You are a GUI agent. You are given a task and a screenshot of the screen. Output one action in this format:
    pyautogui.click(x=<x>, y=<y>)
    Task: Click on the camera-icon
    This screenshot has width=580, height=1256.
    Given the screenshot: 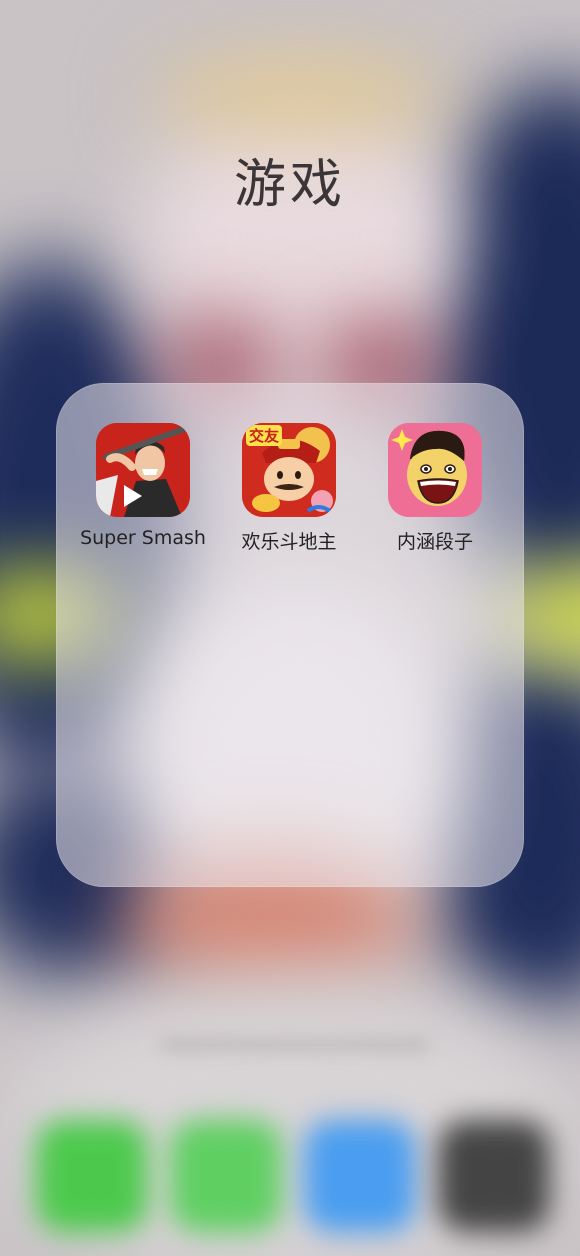 What is the action you would take?
    pyautogui.click(x=494, y=1176)
    